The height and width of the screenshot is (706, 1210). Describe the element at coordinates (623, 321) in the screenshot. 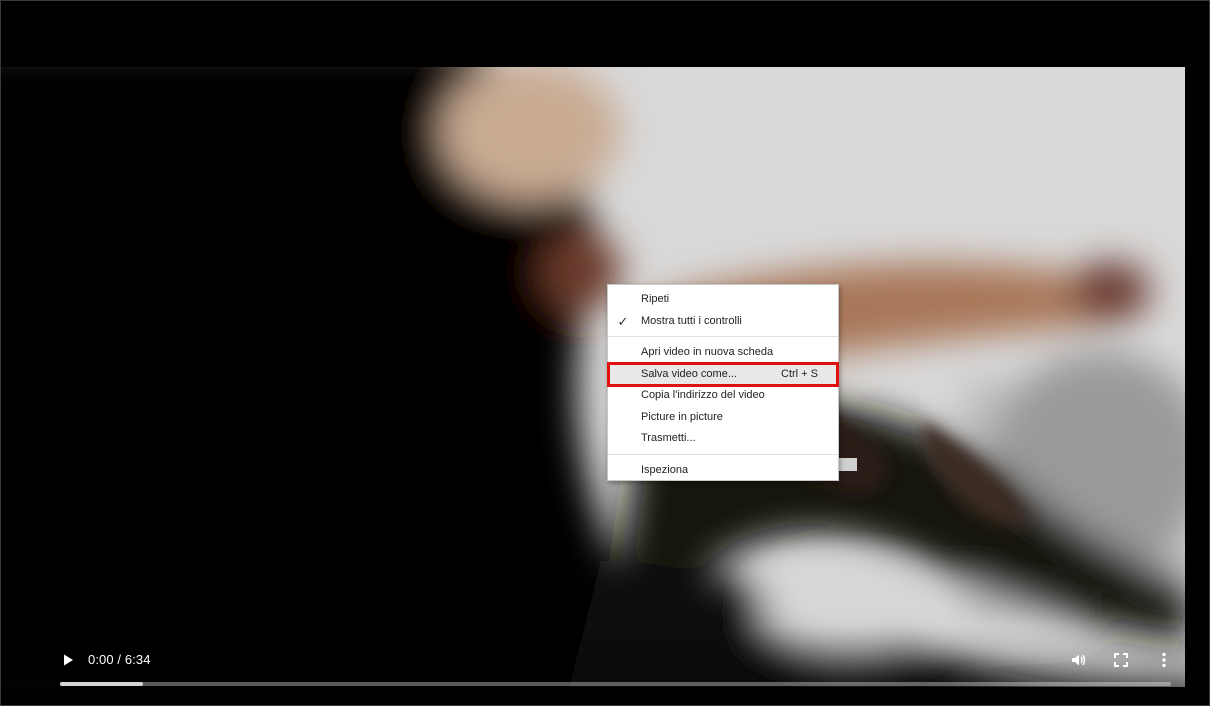

I see `checkmark-icon: ✓` at that location.